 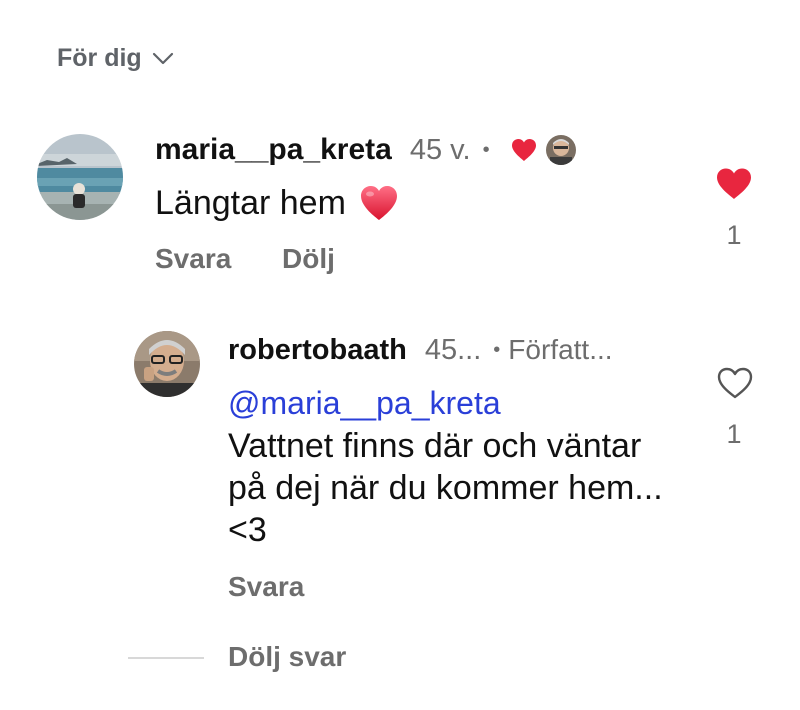 I want to click on like-filled-heart-icon, so click(x=734, y=184).